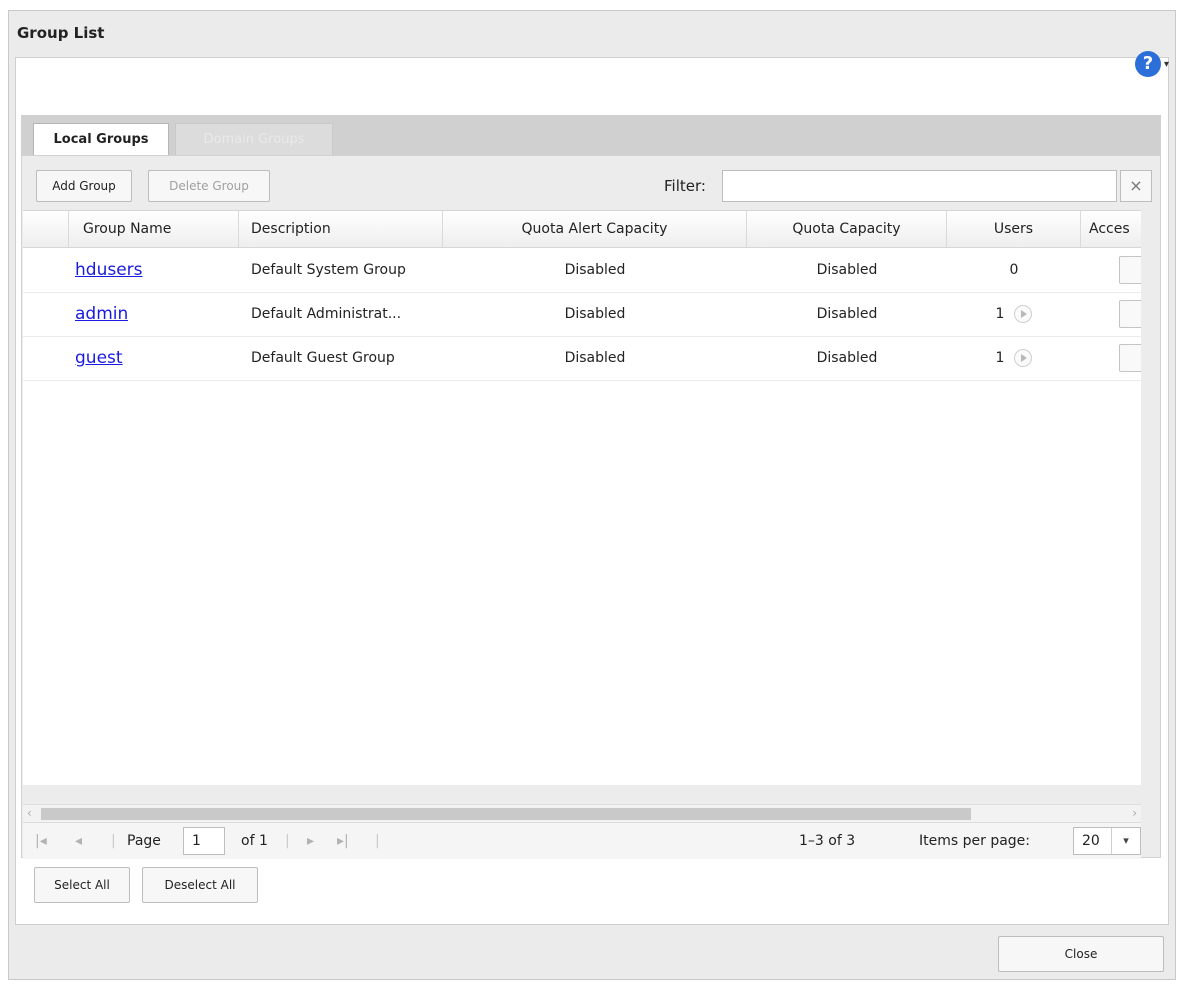 The image size is (1187, 987). I want to click on group-link-admin: admin, so click(101, 314).